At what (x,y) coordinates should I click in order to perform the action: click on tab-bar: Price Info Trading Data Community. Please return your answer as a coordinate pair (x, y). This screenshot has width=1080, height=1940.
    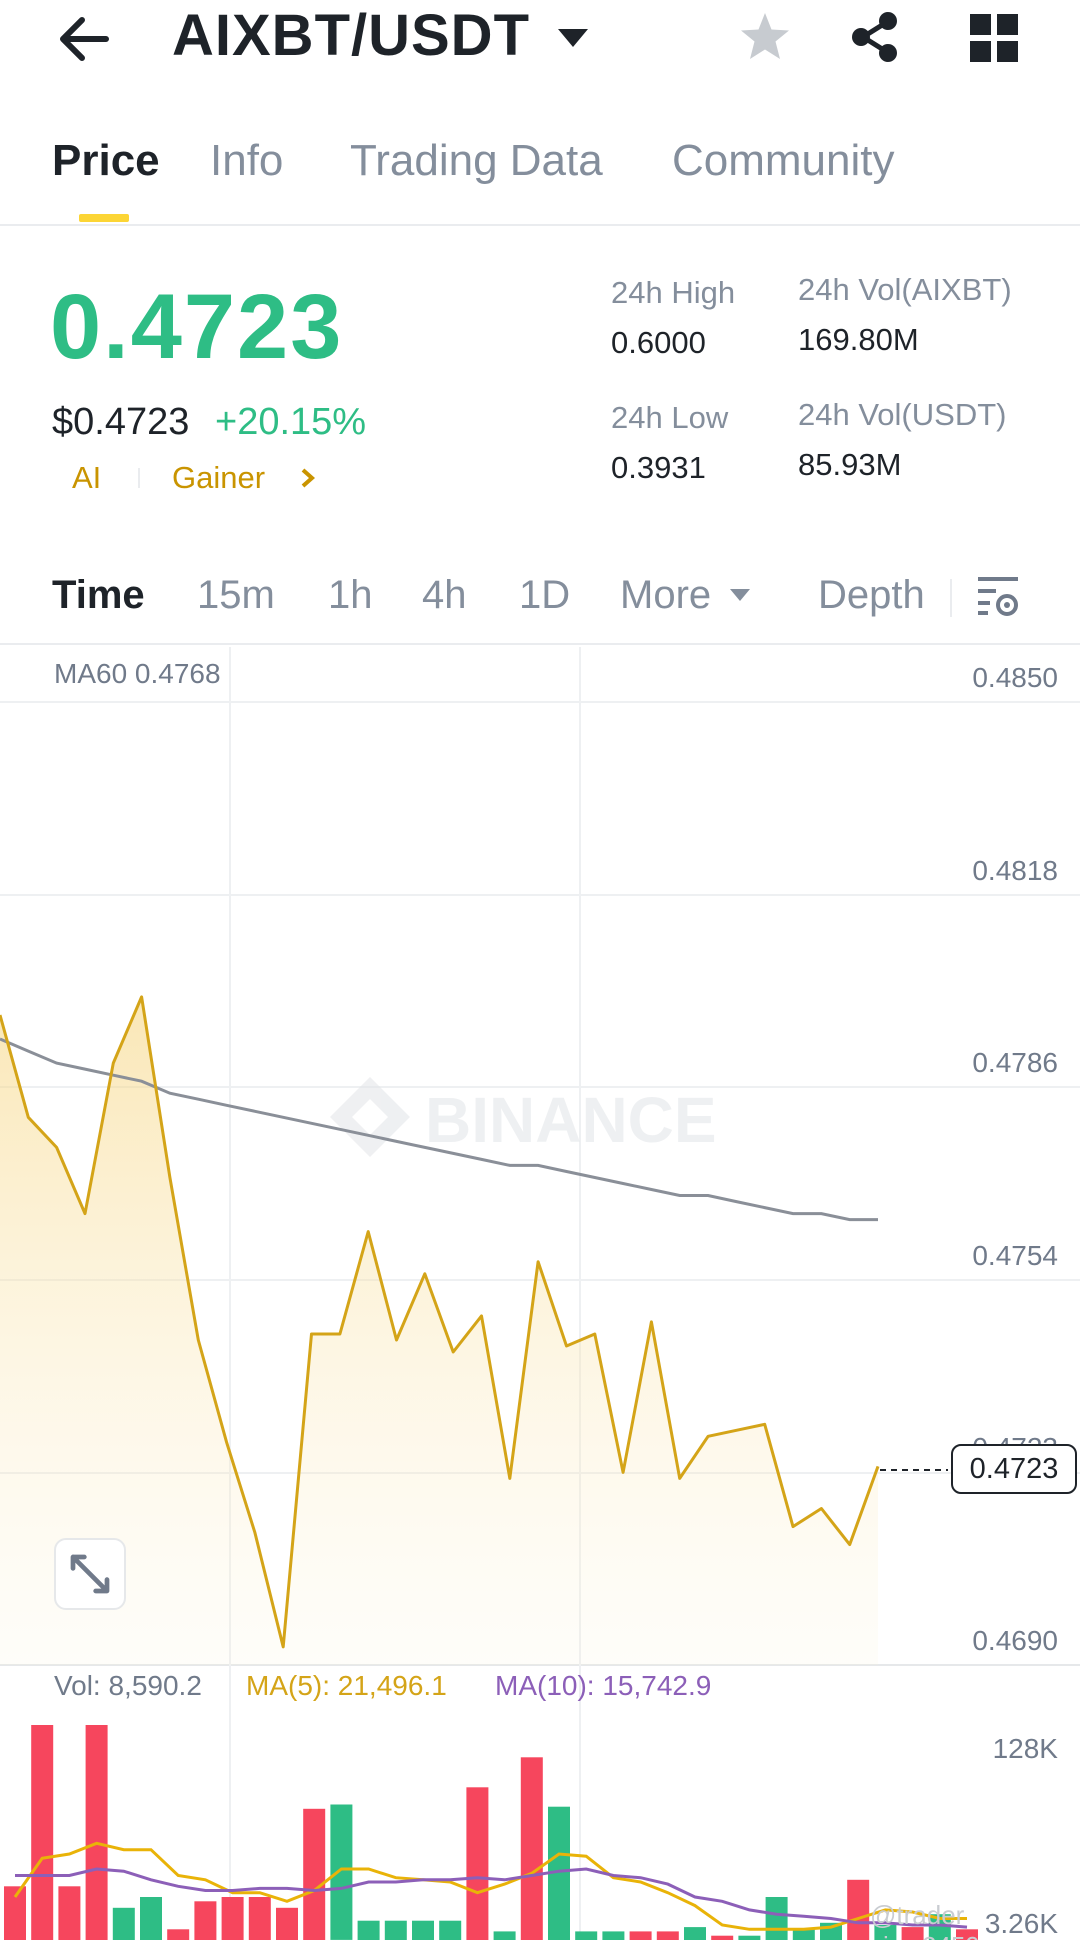
    Looking at the image, I should click on (540, 178).